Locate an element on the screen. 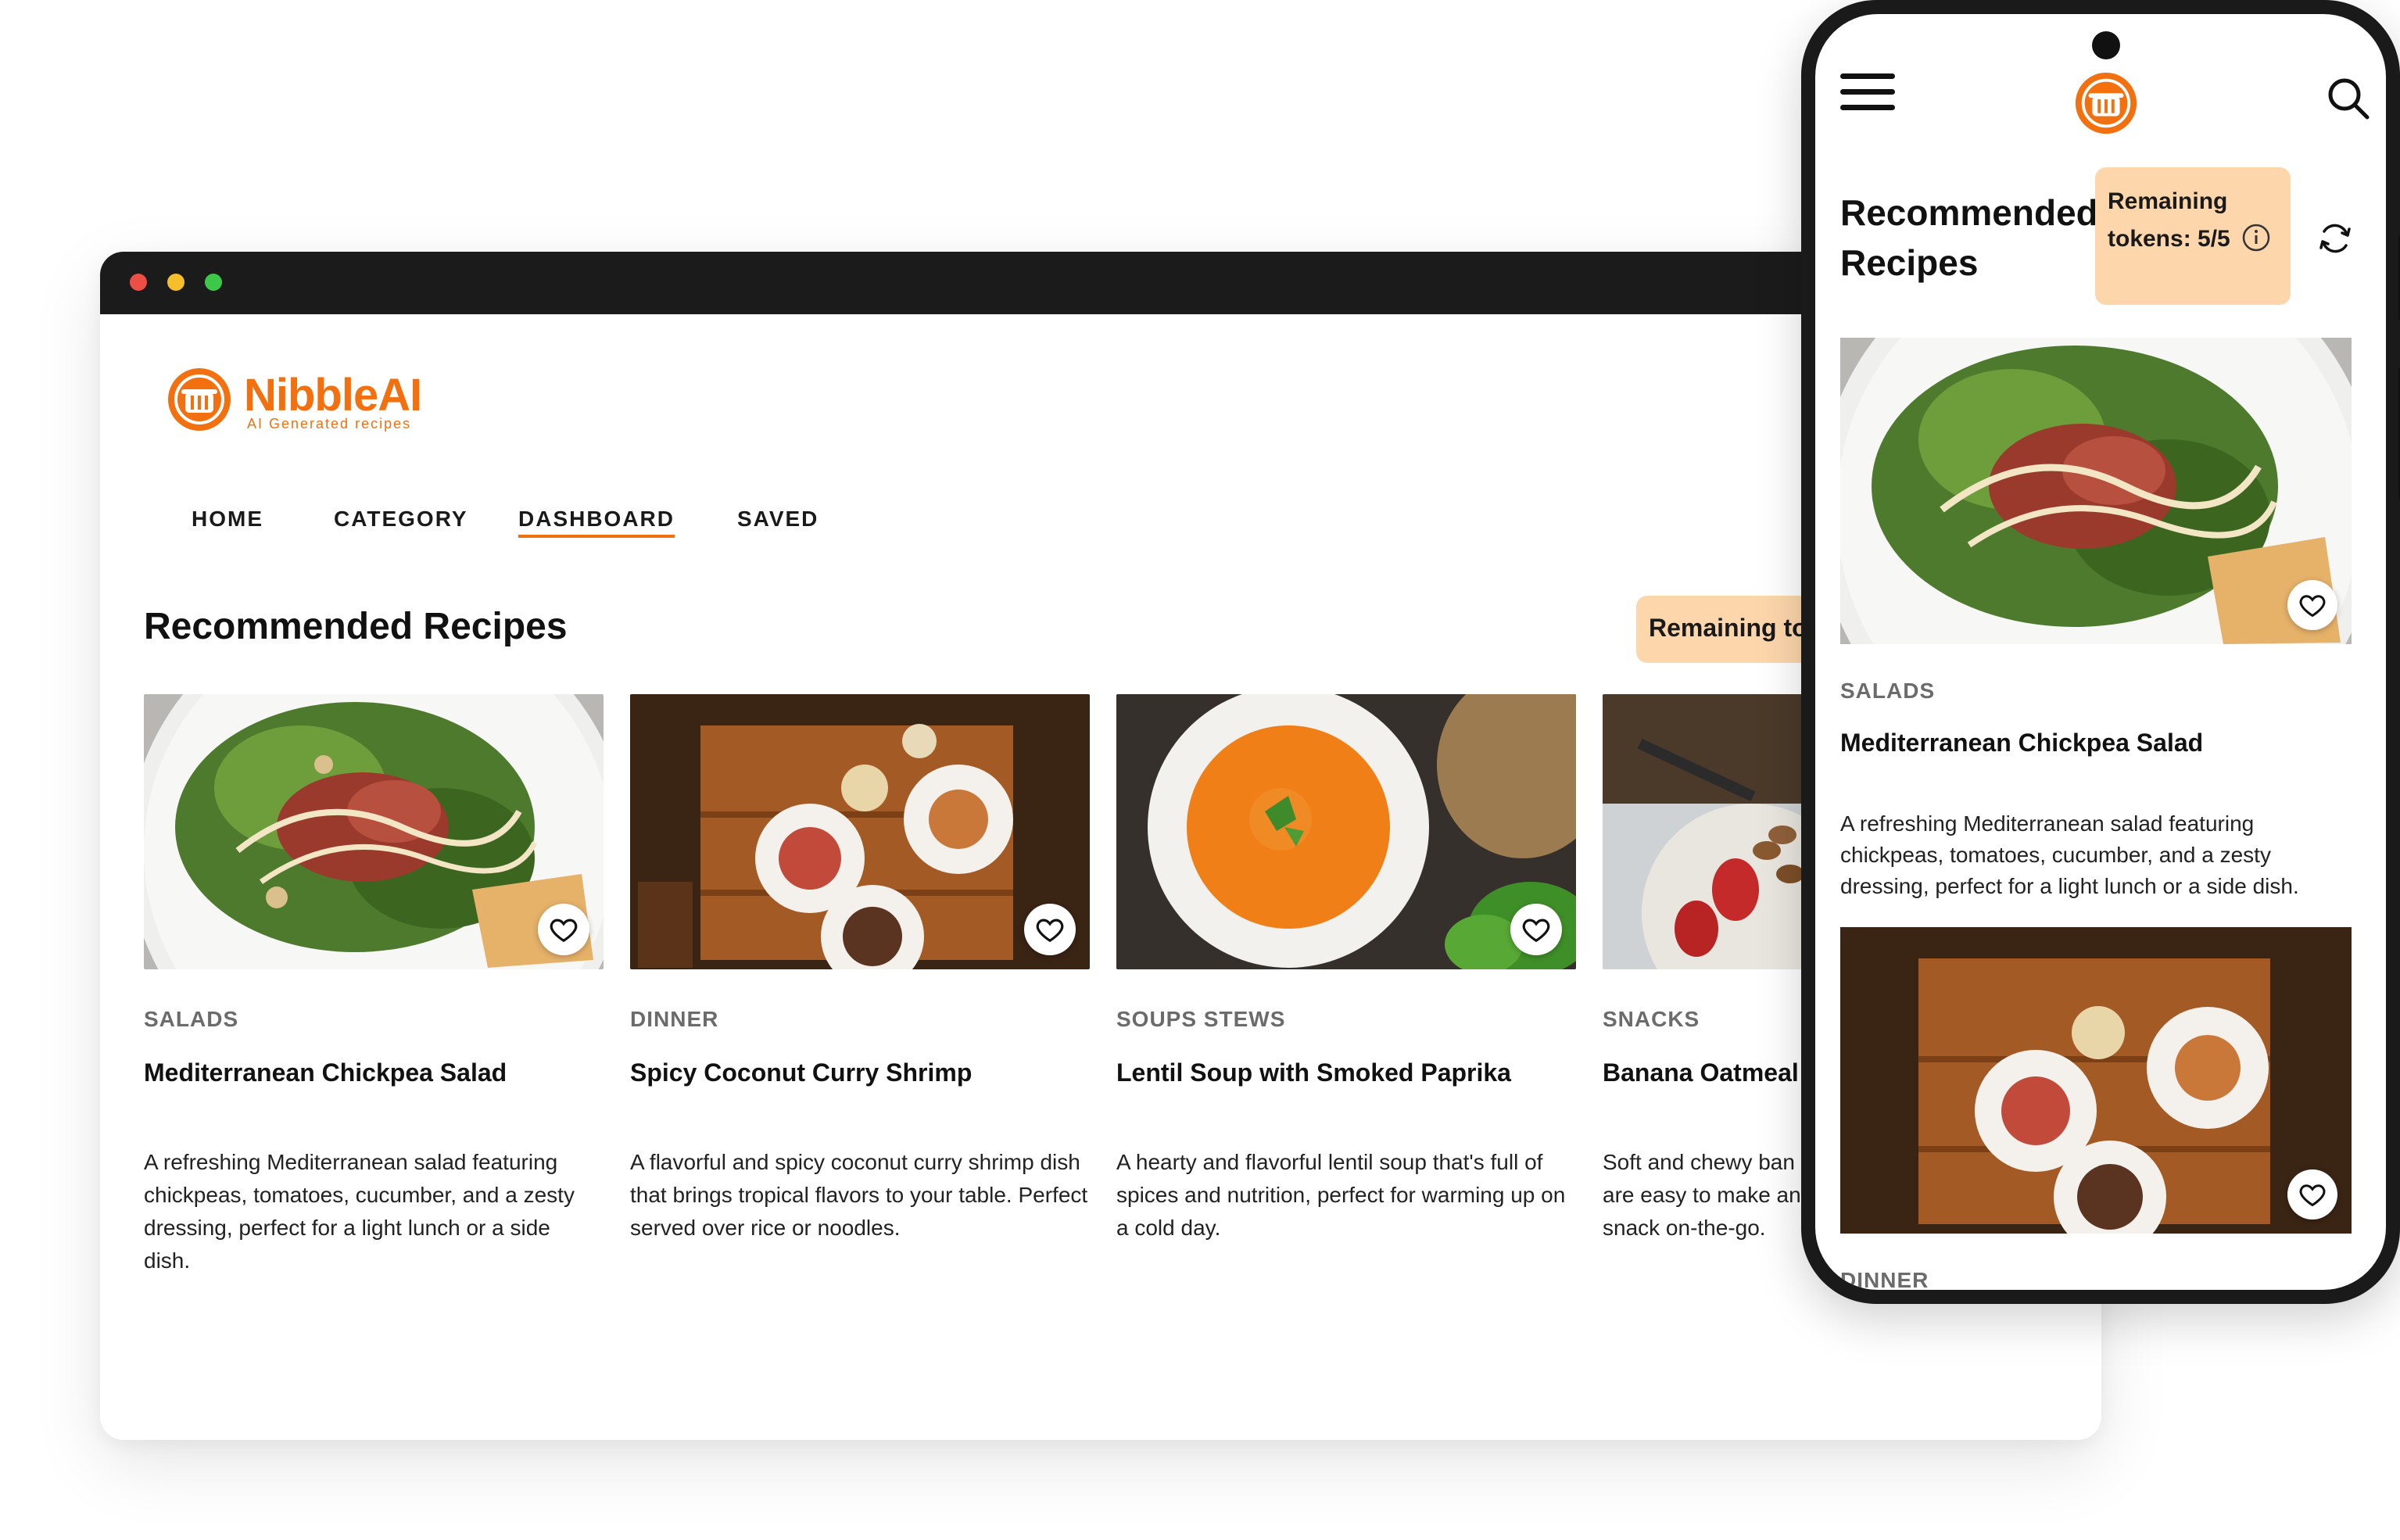  window-close-dot is located at coordinates (138, 282).